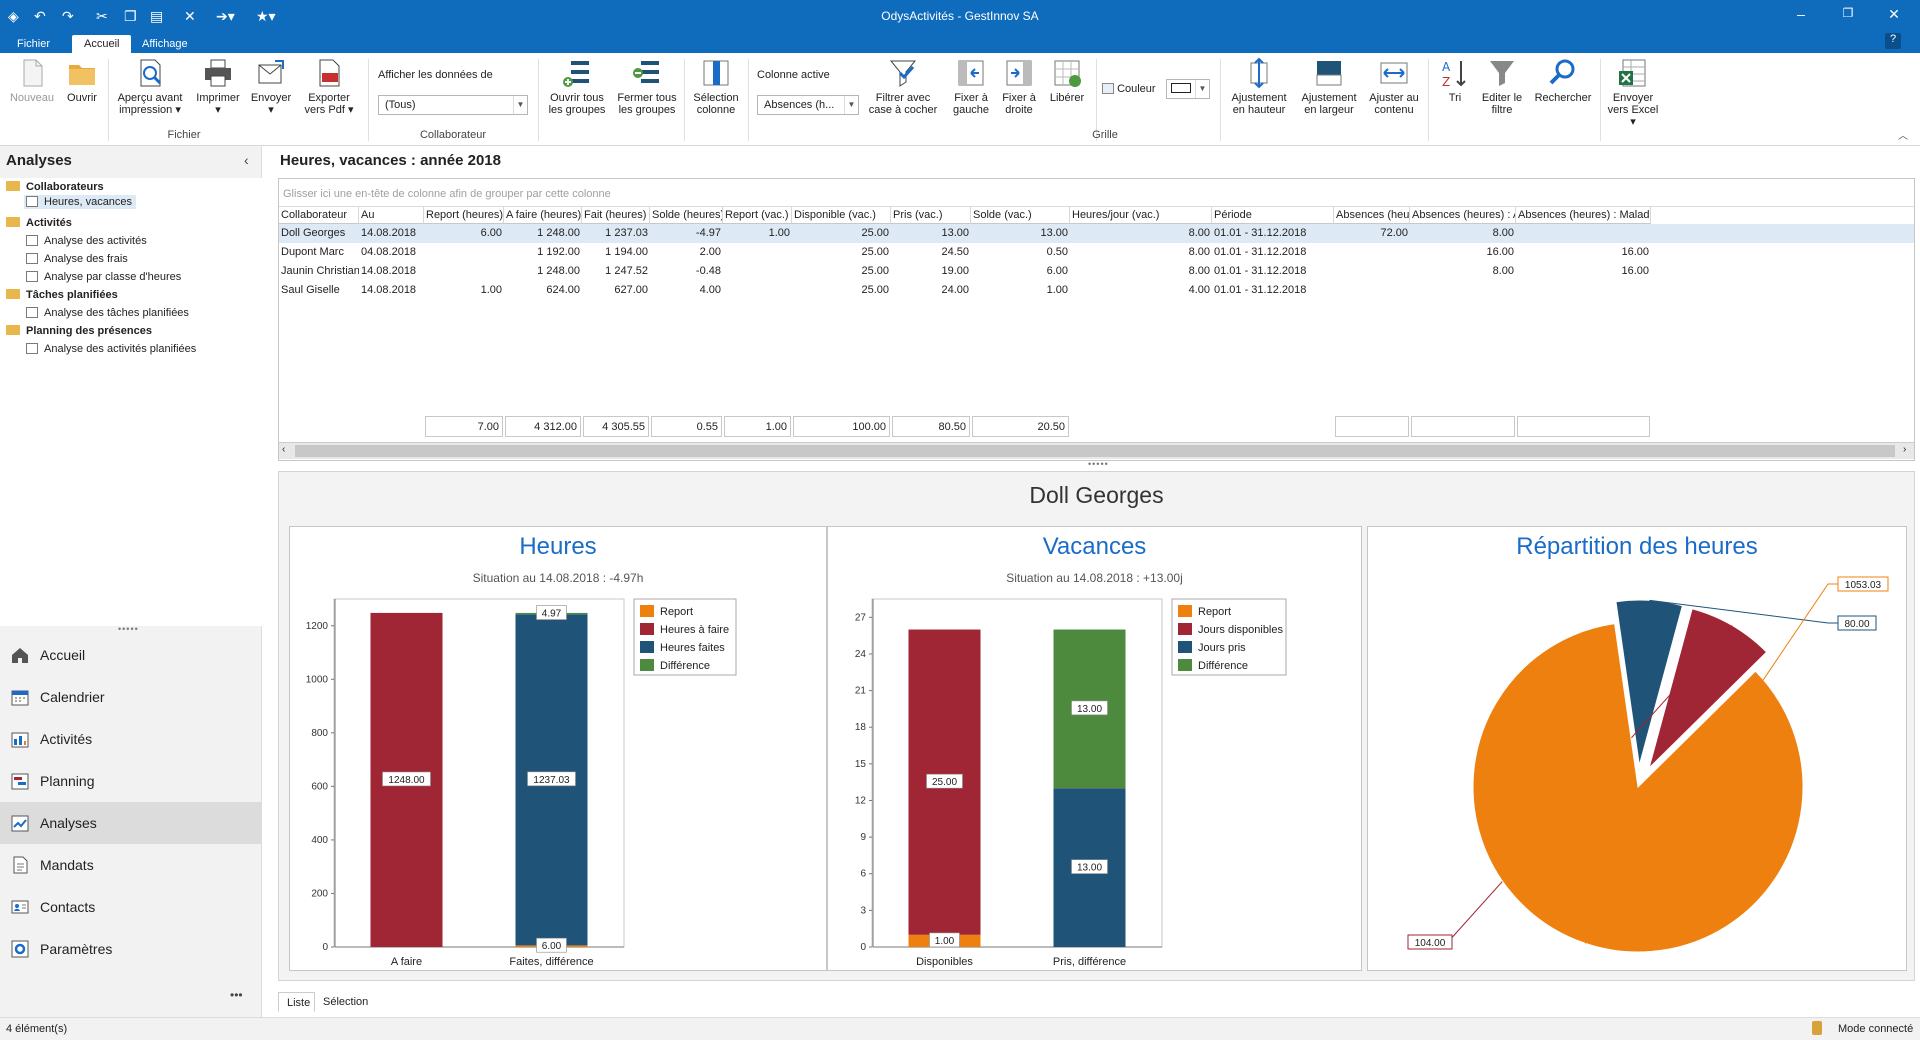 Image resolution: width=1920 pixels, height=1040 pixels. Describe the element at coordinates (1129, 89) in the screenshot. I see `couleur-control: Couleur` at that location.